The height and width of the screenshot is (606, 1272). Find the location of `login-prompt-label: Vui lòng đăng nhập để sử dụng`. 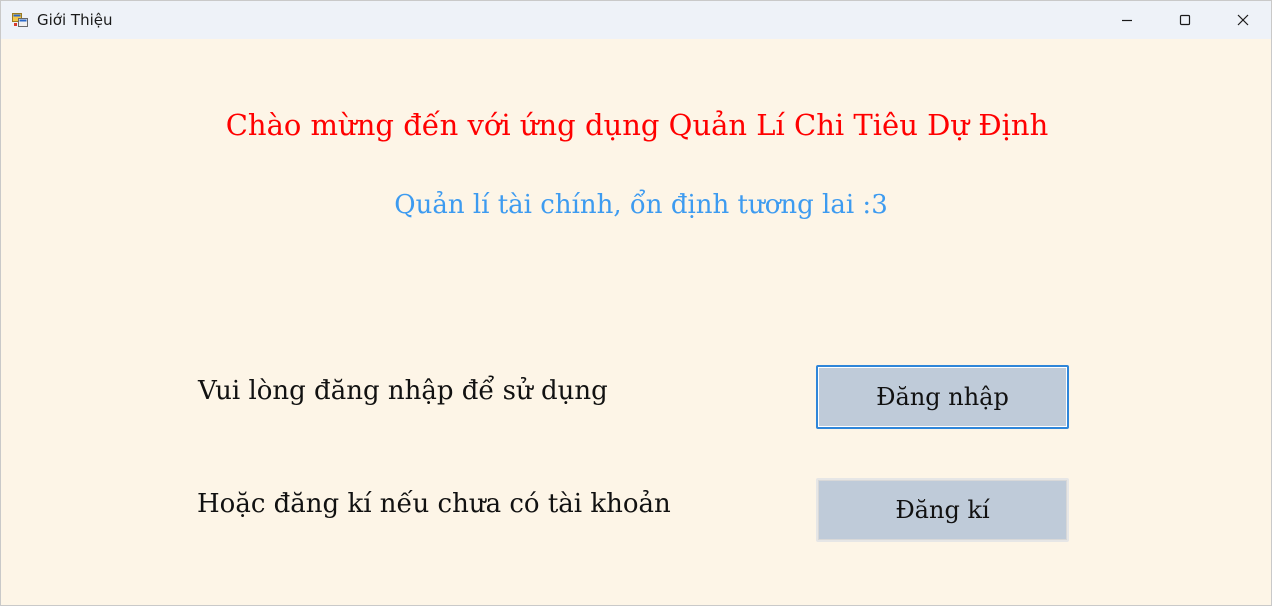

login-prompt-label: Vui lòng đăng nhập để sử dụng is located at coordinates (403, 391).